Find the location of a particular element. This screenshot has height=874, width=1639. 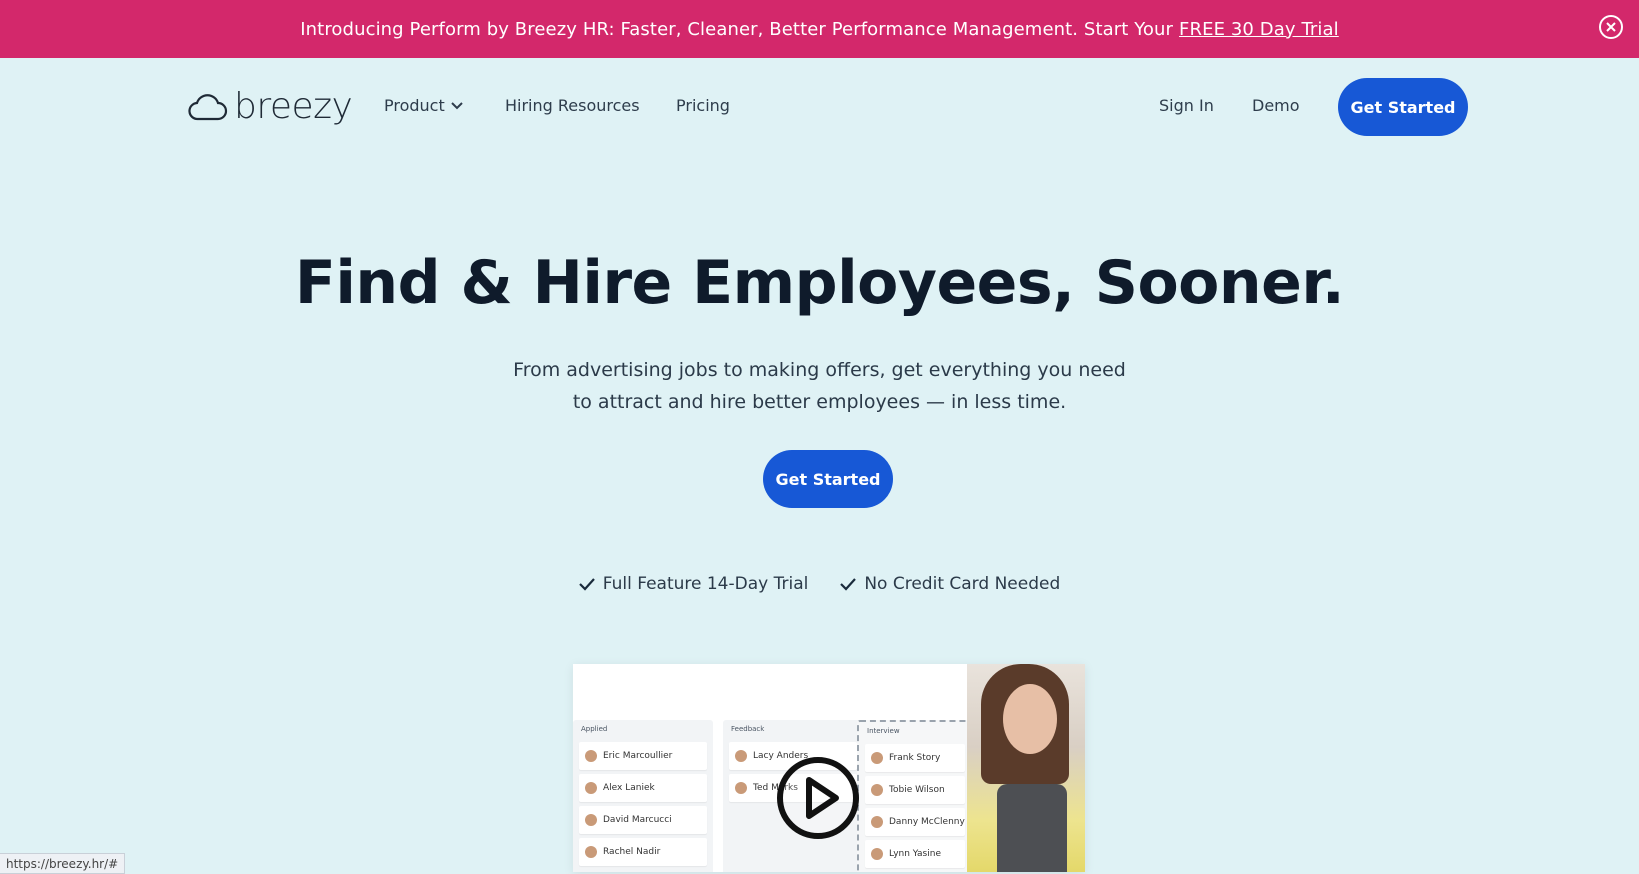

chevron-down-icon is located at coordinates (457, 105).